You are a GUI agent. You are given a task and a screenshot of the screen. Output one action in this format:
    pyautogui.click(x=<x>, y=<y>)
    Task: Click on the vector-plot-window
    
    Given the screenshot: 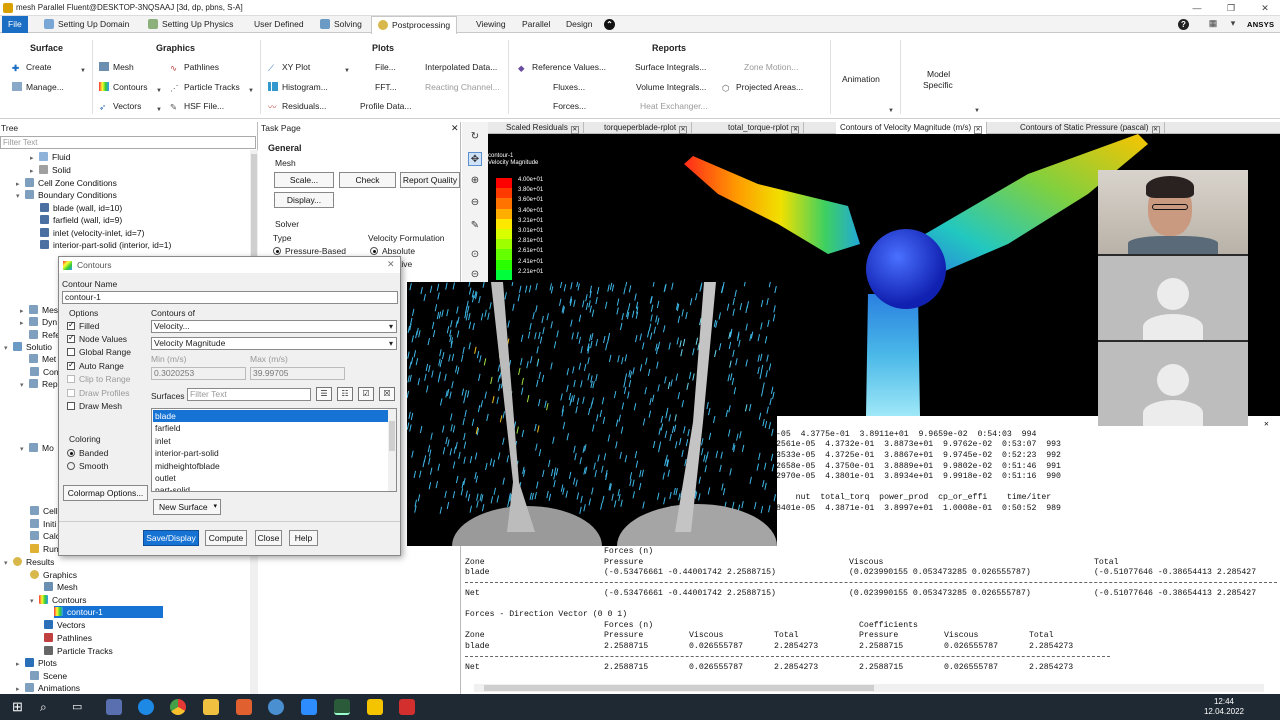 What is the action you would take?
    pyautogui.click(x=592, y=414)
    